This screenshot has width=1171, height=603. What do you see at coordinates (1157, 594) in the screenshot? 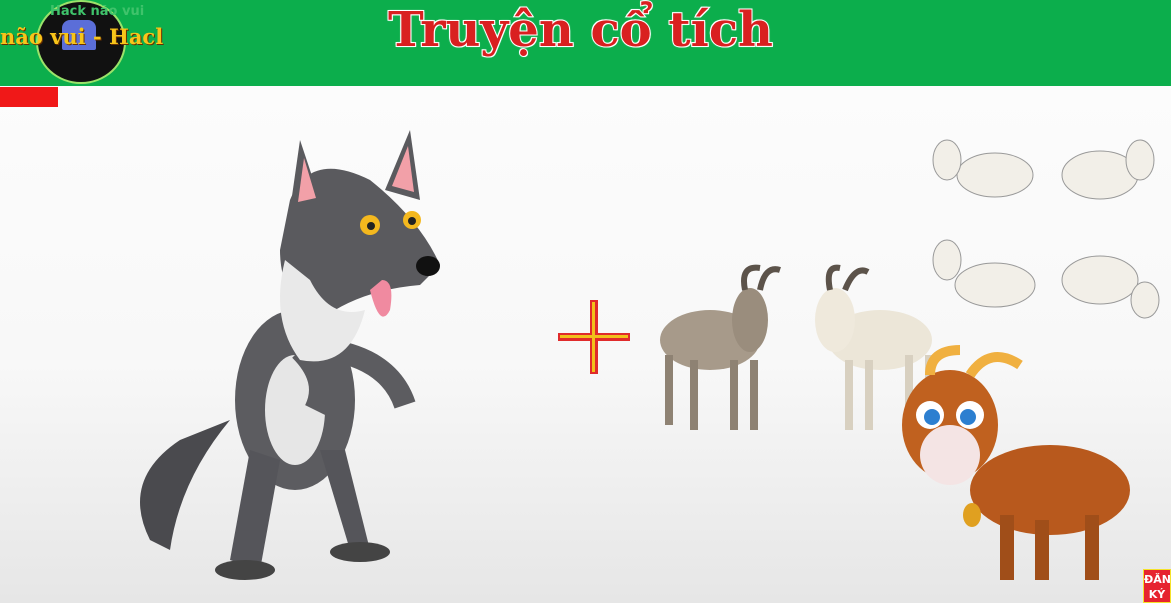
I see `subscribe-line2: KÝ` at bounding box center [1157, 594].